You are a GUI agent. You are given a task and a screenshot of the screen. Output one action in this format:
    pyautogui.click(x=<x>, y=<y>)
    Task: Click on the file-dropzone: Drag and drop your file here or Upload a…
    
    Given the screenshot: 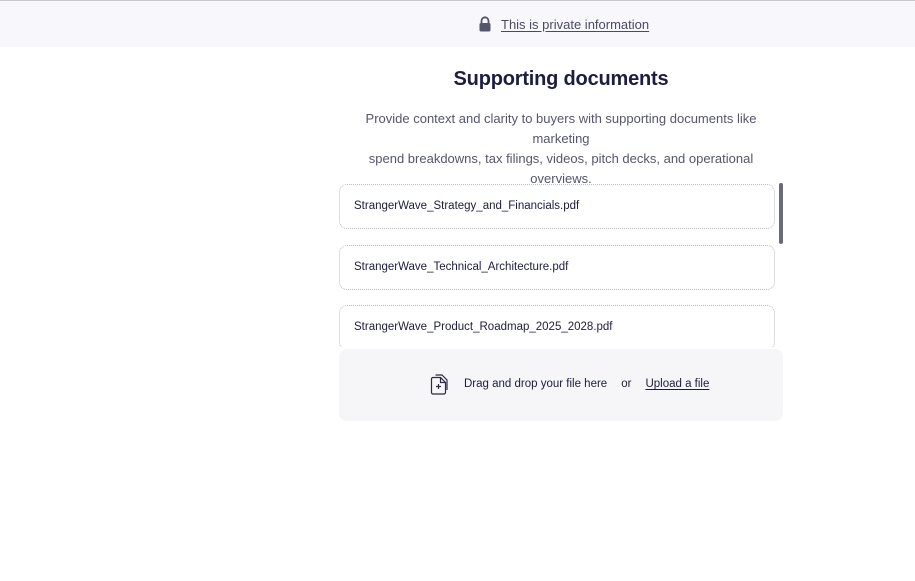 What is the action you would take?
    pyautogui.click(x=561, y=385)
    